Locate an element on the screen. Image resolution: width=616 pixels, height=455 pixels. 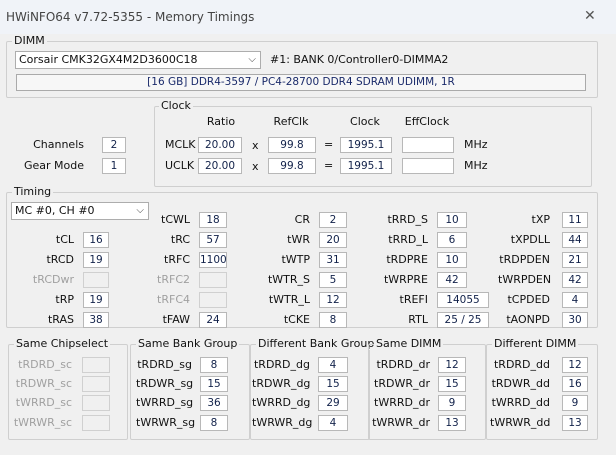
timing-label-rtl: RTL is located at coordinates (418, 319).